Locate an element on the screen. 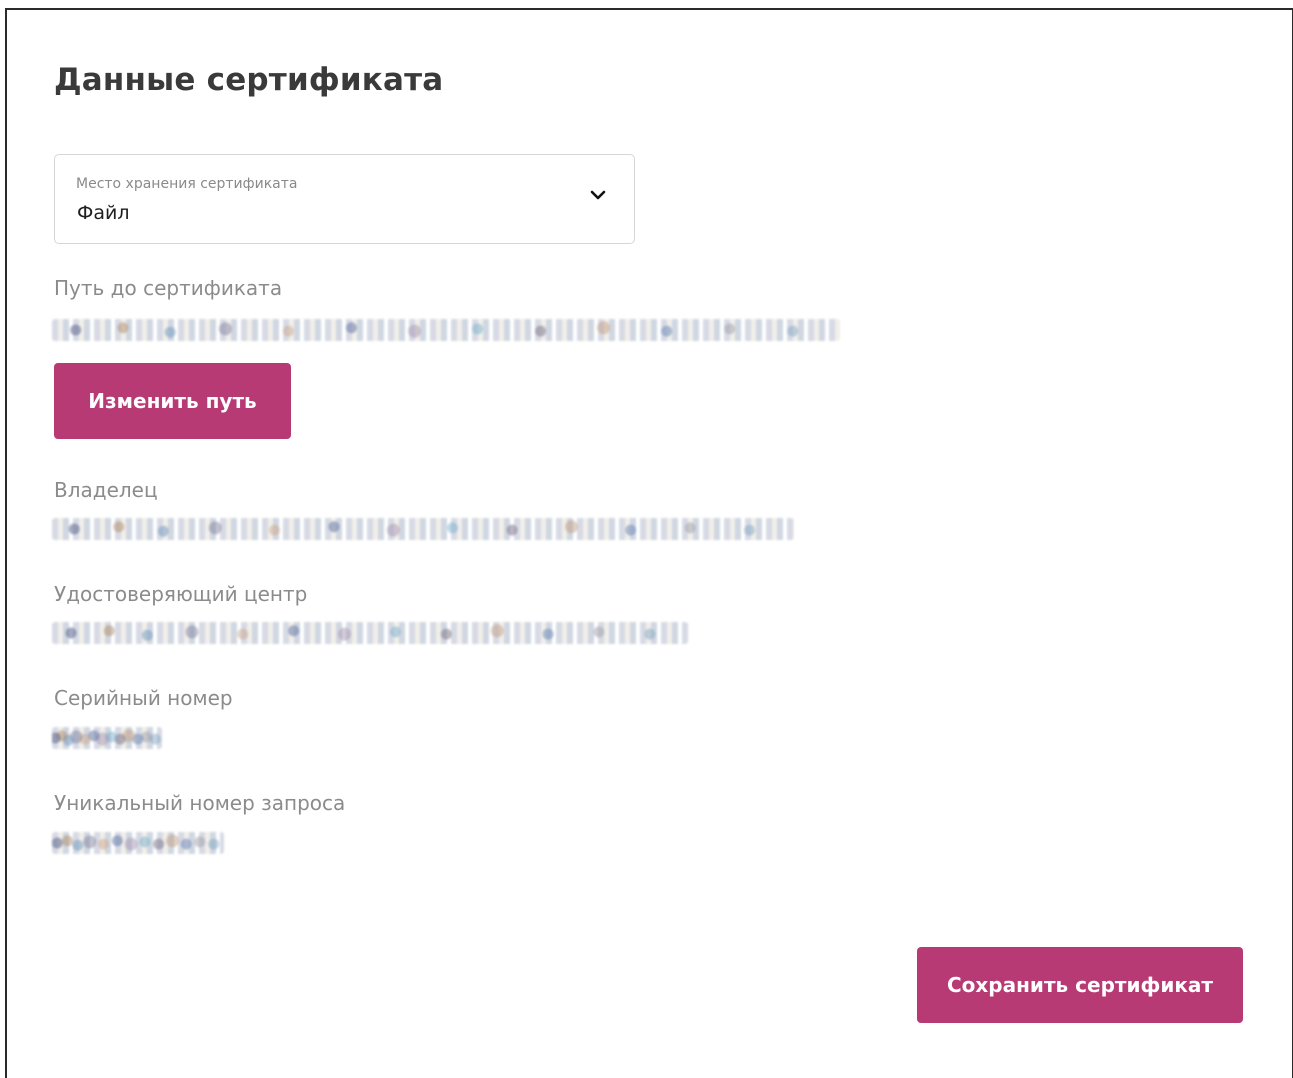 This screenshot has width=1293, height=1078. issuer-label: Удостоверяющий центр is located at coordinates (181, 594).